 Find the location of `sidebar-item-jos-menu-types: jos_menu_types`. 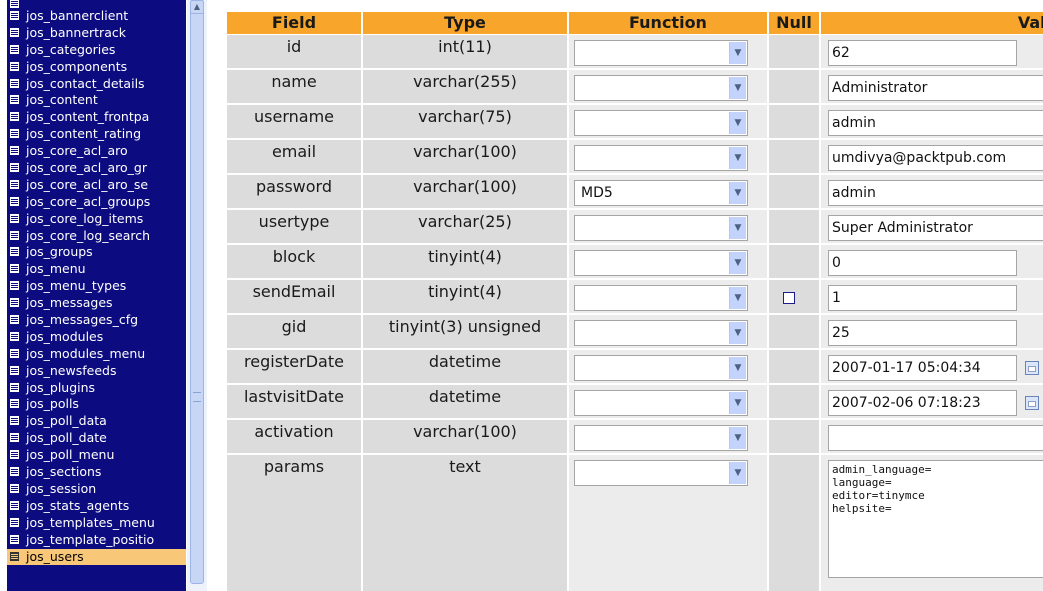

sidebar-item-jos-menu-types: jos_menu_types is located at coordinates (96, 286).